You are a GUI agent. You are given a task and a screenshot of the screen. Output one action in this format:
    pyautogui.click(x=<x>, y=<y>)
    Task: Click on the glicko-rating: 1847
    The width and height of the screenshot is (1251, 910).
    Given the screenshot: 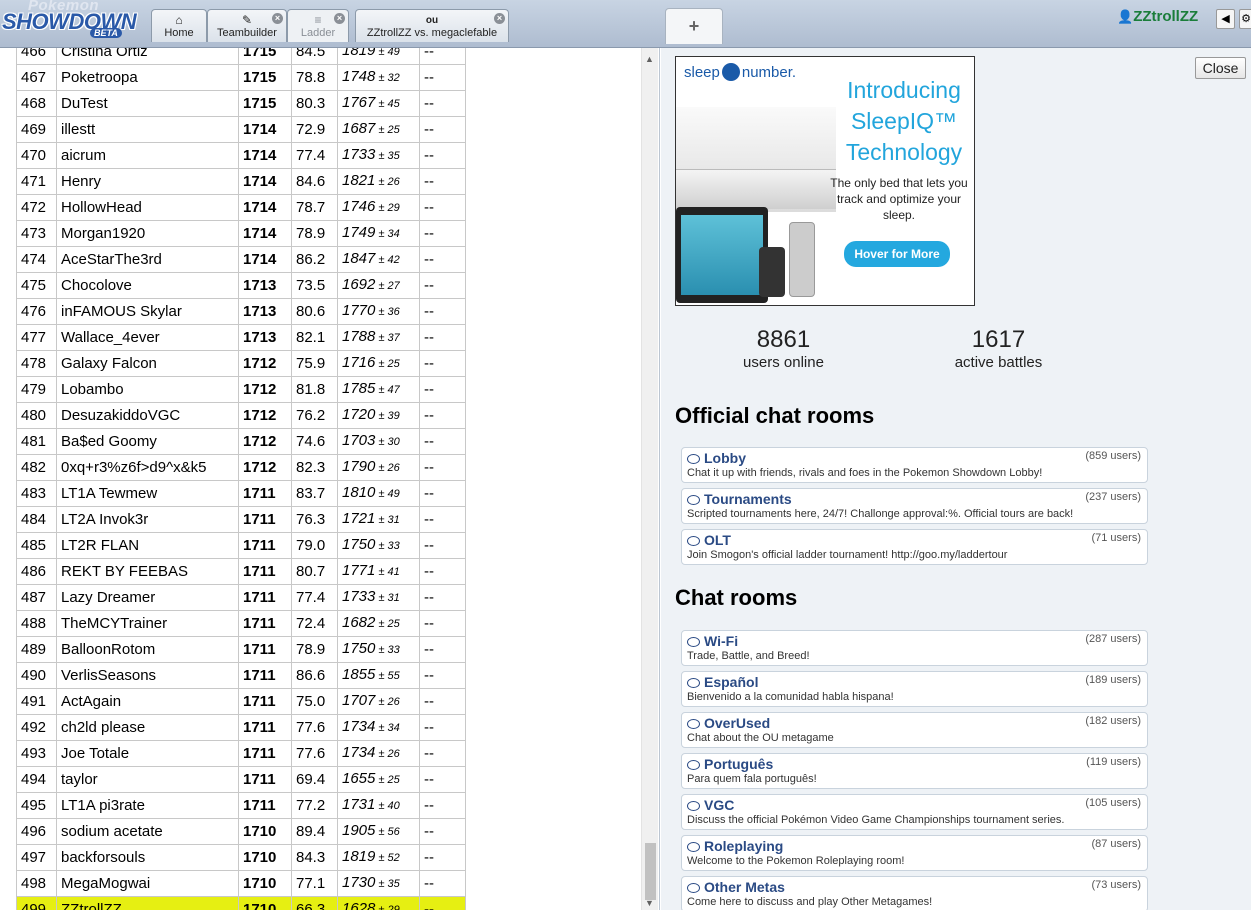 What is the action you would take?
    pyautogui.click(x=359, y=258)
    